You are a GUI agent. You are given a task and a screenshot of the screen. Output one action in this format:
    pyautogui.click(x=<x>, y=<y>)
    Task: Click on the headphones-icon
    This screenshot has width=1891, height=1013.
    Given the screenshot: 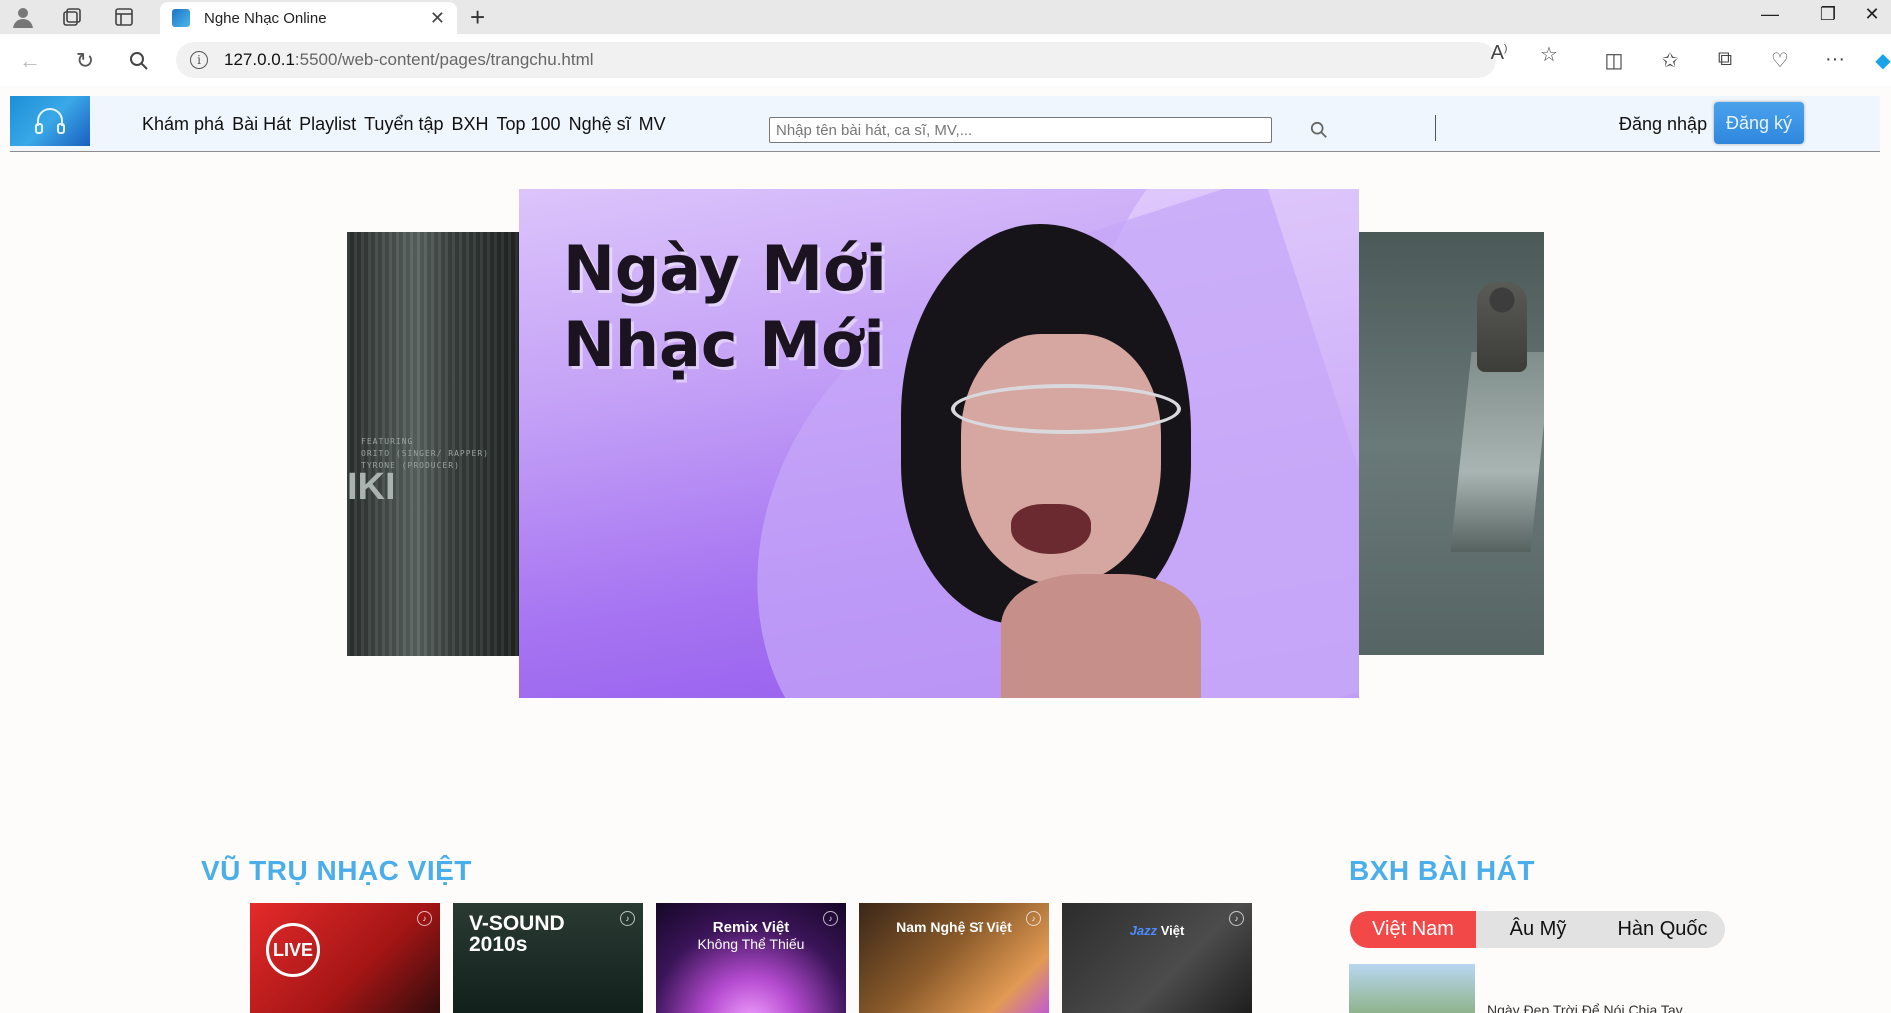 What is the action you would take?
    pyautogui.click(x=50, y=121)
    